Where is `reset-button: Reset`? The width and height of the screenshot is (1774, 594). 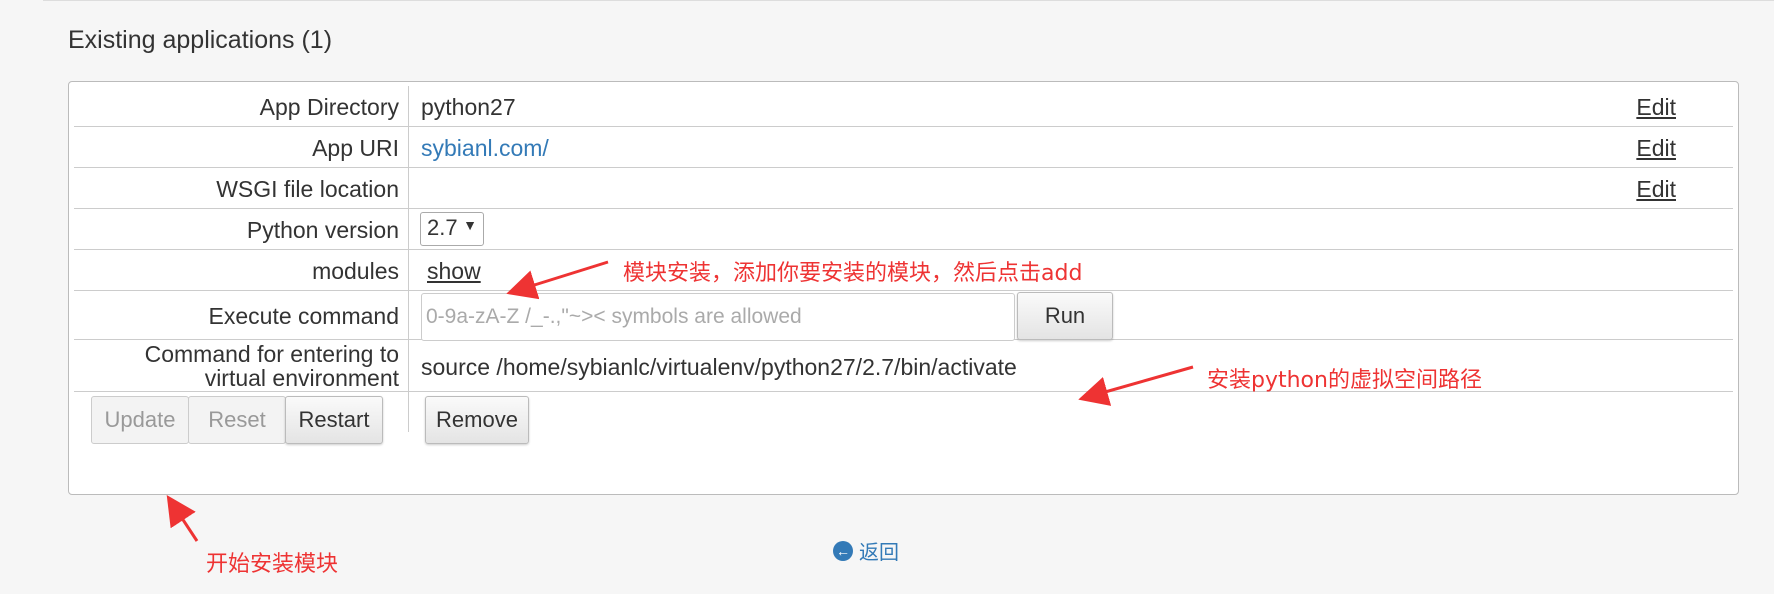 reset-button: Reset is located at coordinates (237, 420).